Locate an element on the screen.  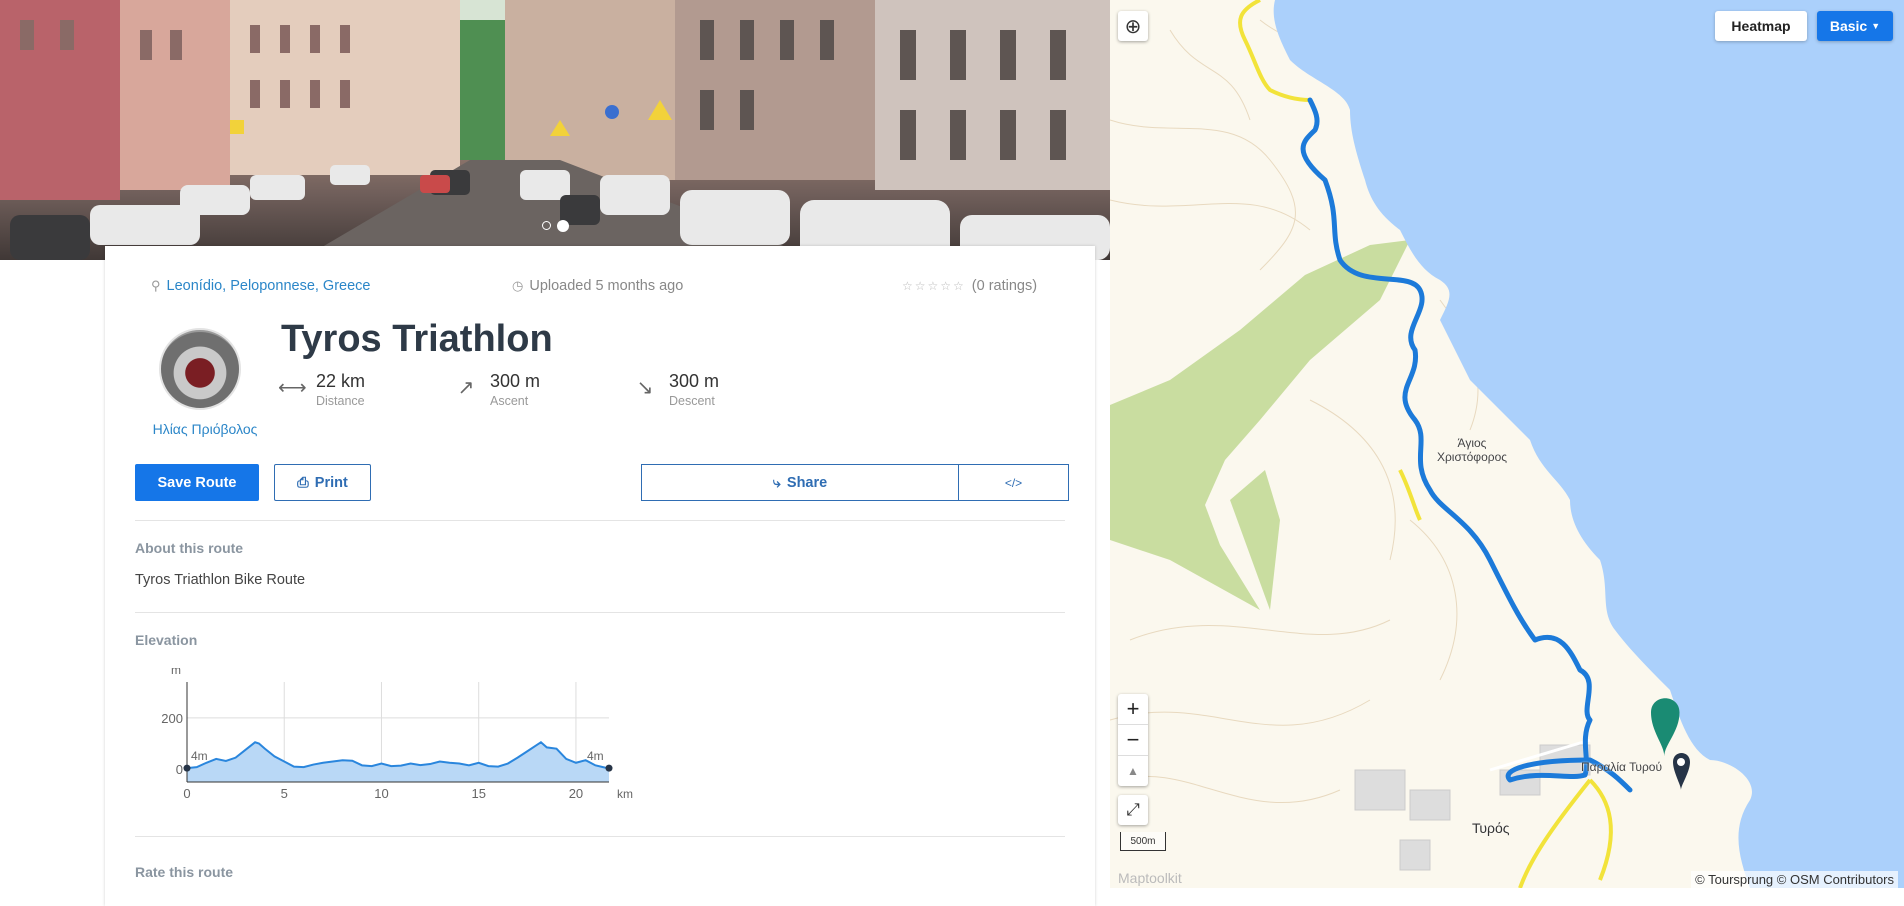
about-text: Tyros Triathlon Bike Route is located at coordinates (220, 580).